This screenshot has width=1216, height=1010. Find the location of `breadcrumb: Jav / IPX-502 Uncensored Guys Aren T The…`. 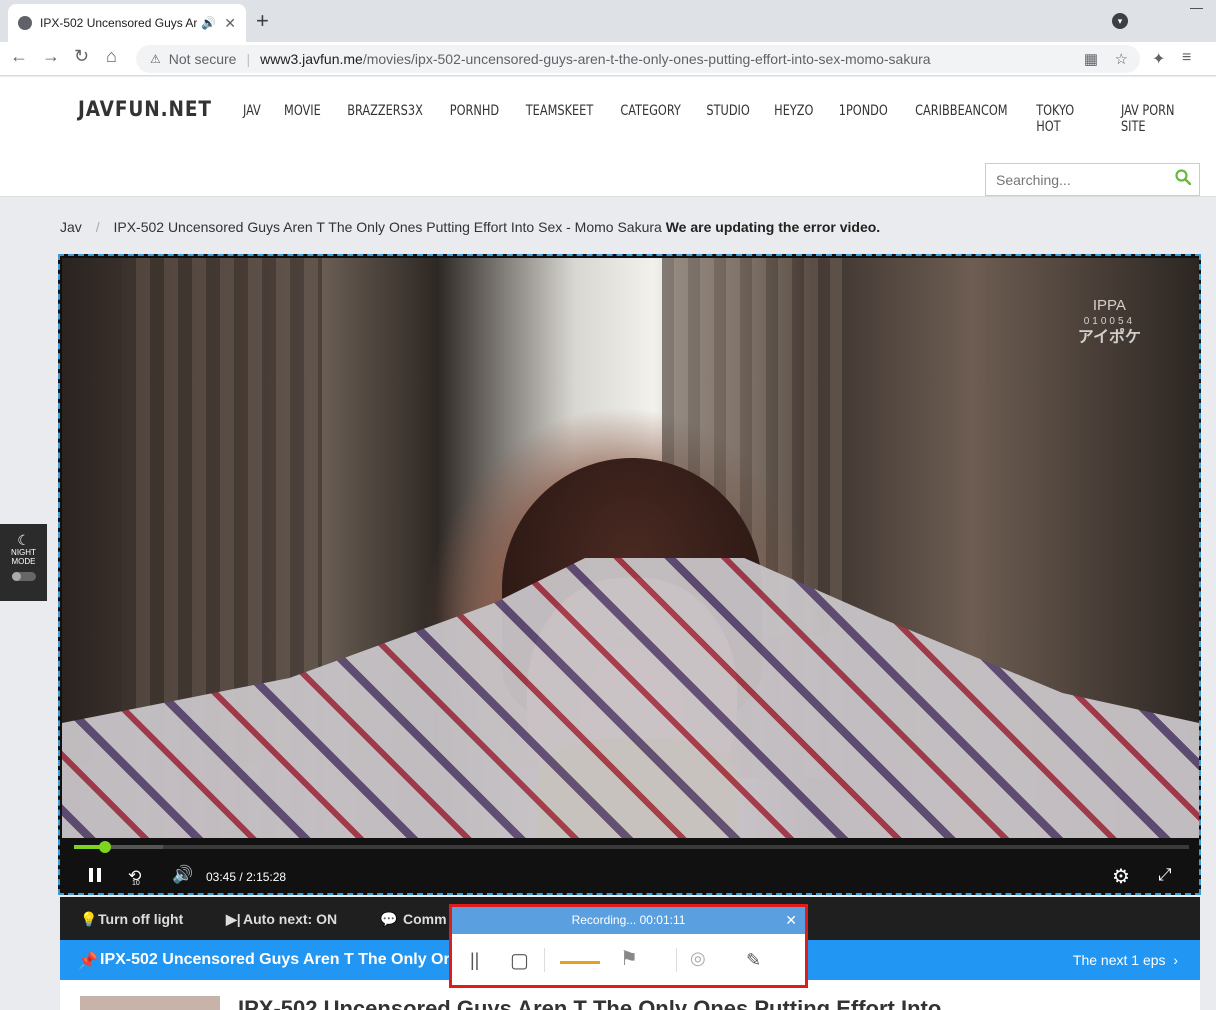

breadcrumb: Jav / IPX-502 Uncensored Guys Aren T The… is located at coordinates (470, 227).